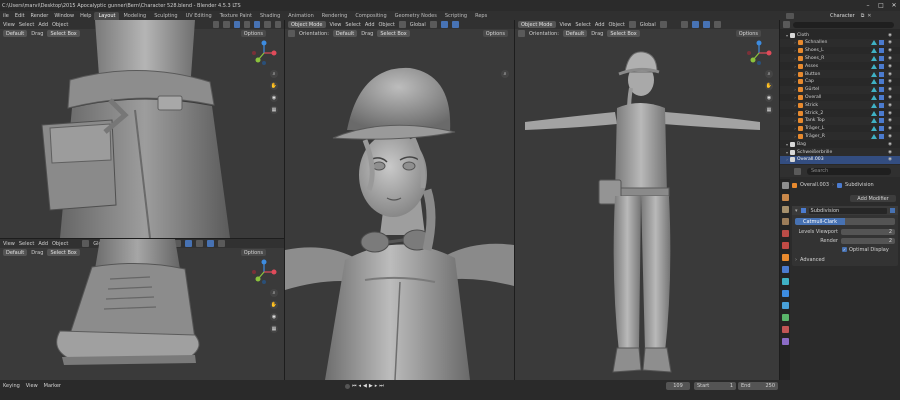  Describe the element at coordinates (134, 16) in the screenshot. I see `workspace-tab-modeling: Modeling` at that location.